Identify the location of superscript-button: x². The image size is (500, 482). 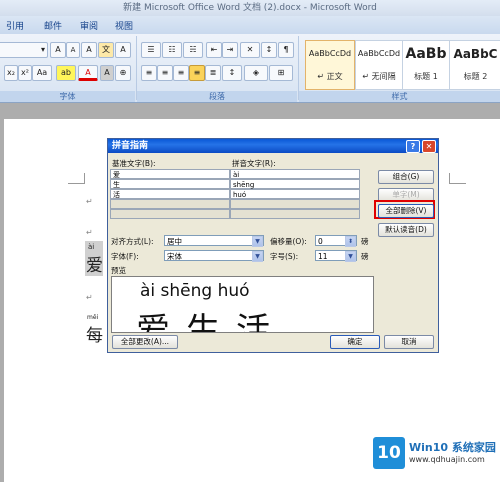
(25, 73).